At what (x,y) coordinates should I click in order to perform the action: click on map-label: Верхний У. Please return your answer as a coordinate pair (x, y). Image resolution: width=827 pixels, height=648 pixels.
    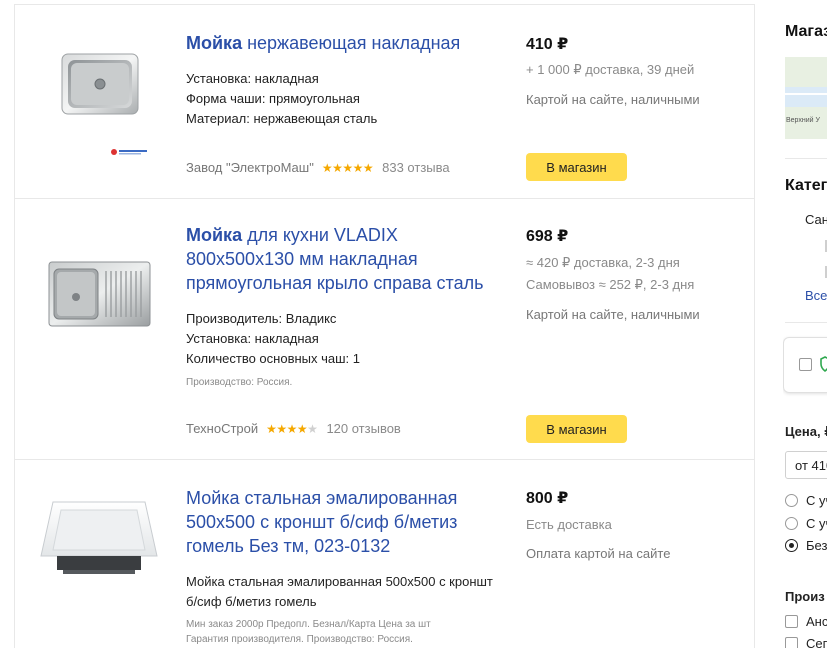
    Looking at the image, I should click on (803, 120).